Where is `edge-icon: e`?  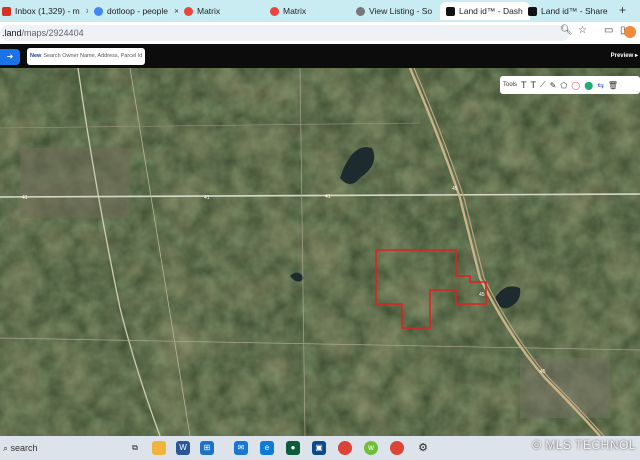 edge-icon: e is located at coordinates (267, 448).